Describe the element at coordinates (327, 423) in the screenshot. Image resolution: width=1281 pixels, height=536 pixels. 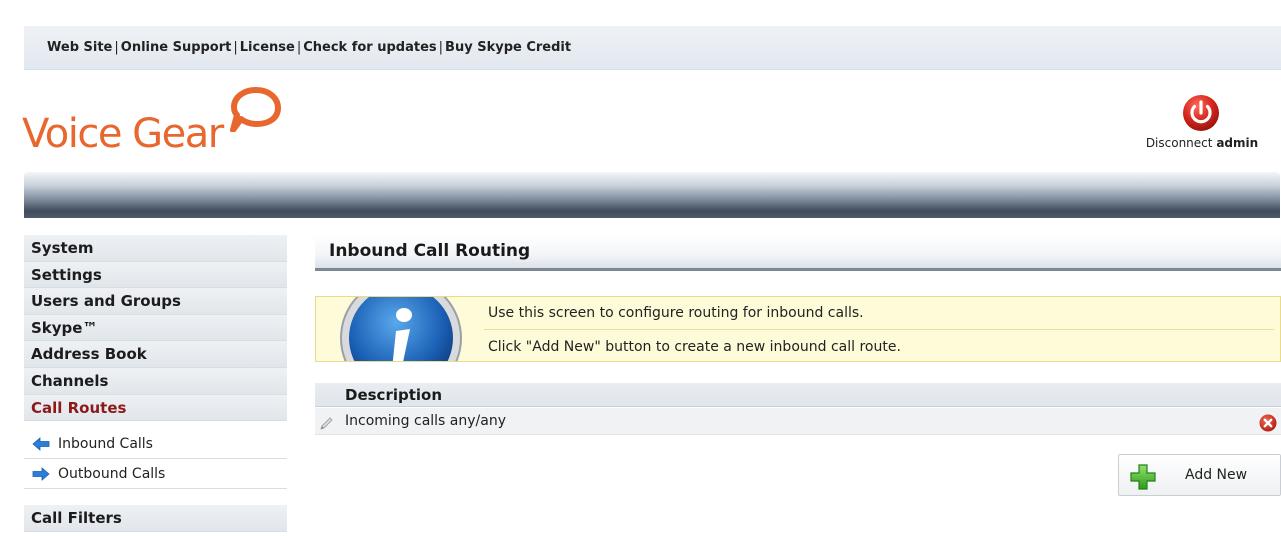
I see `edit-icon` at that location.